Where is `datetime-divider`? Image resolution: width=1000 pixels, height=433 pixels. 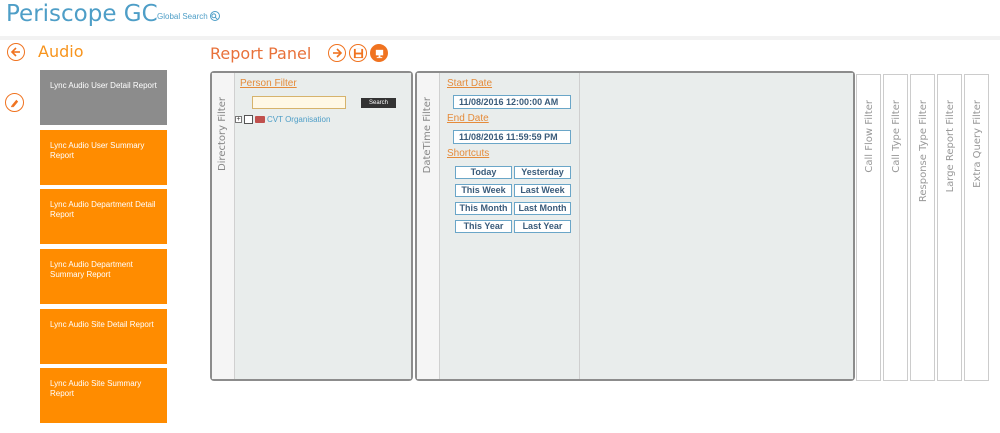
datetime-divider is located at coordinates (579, 226).